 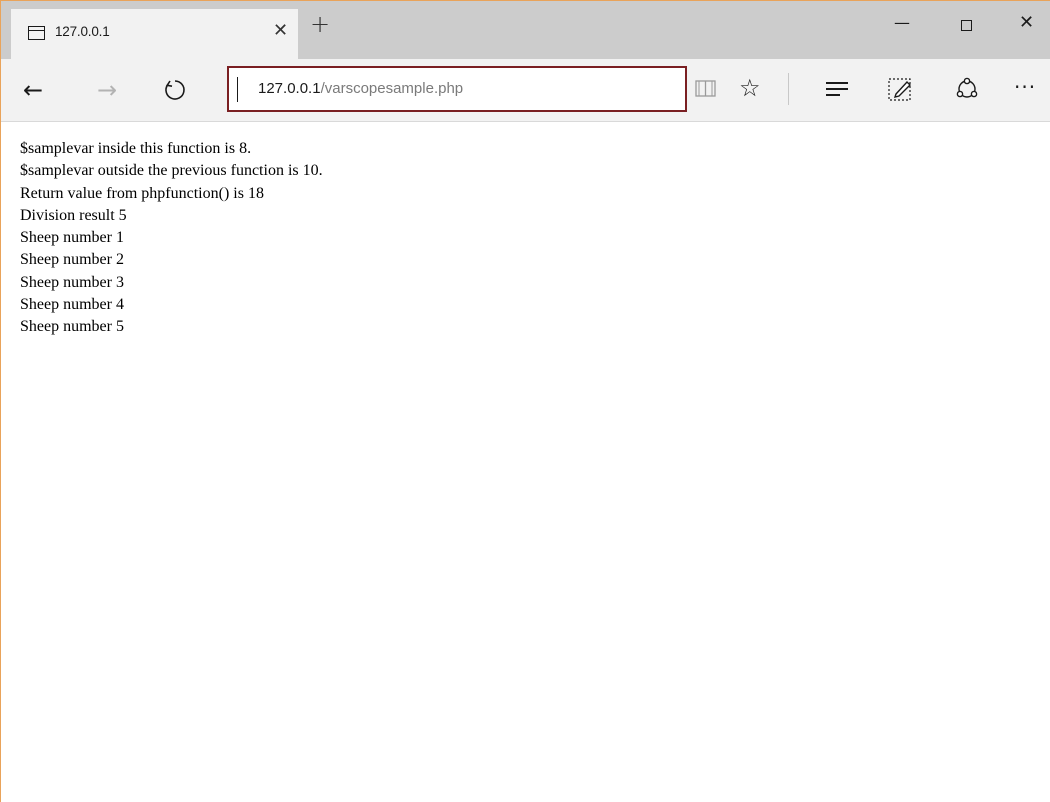 I want to click on output-line: $samplevar inside this function is 8., so click(x=136, y=148).